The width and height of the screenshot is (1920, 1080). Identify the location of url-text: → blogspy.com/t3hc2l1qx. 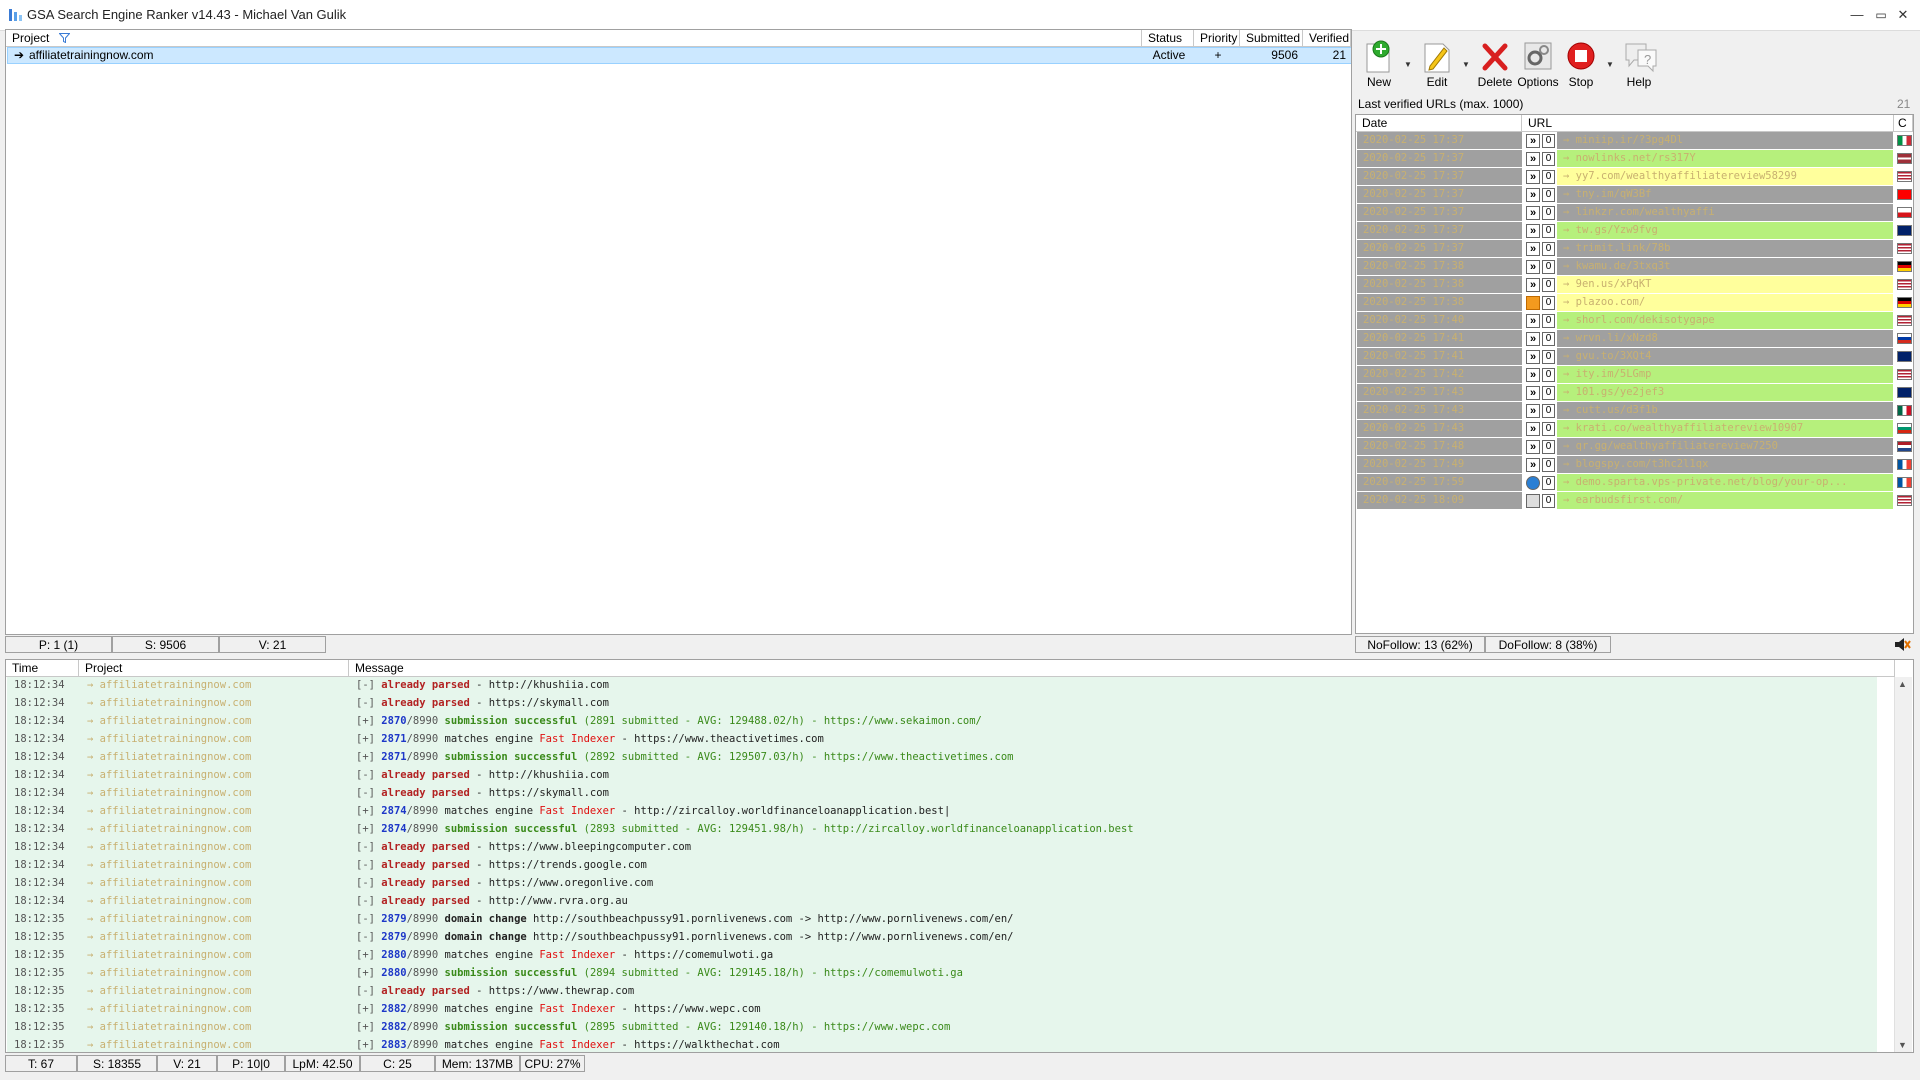
(1635, 464).